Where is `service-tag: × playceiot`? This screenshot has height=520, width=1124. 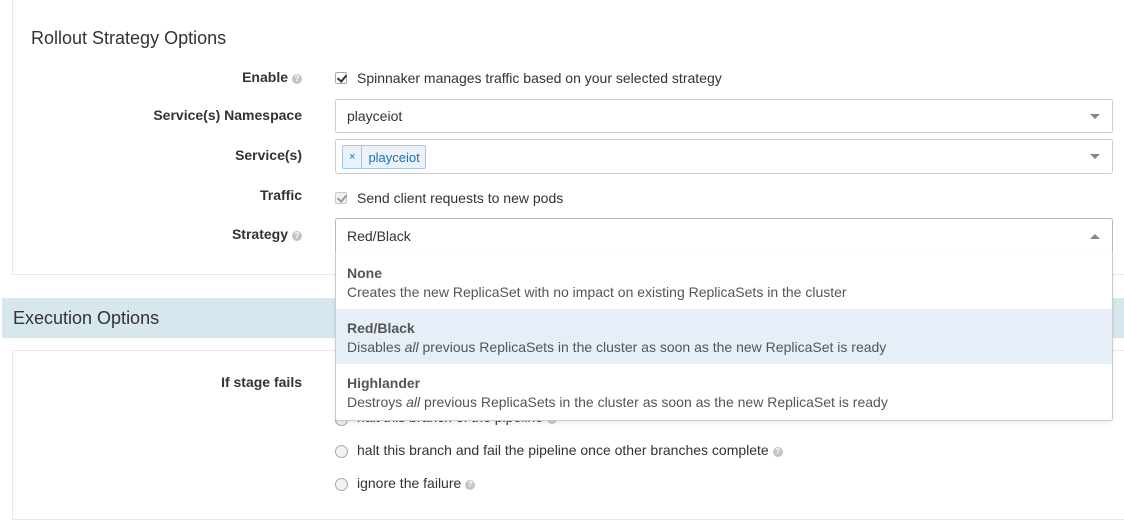
service-tag: × playceiot is located at coordinates (384, 157).